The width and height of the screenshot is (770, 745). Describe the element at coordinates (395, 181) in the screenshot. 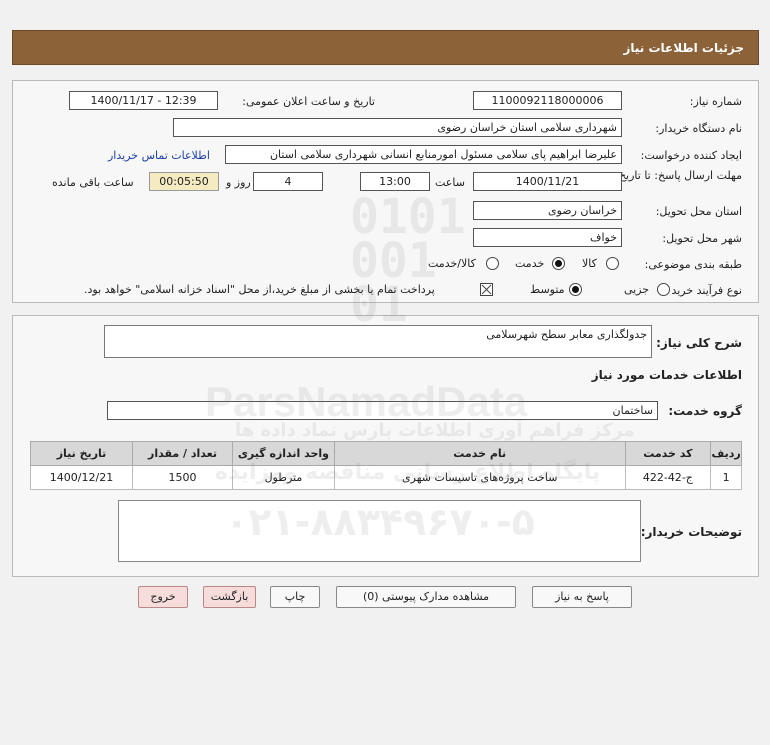

I see `deadline-time-field: 13:00` at that location.